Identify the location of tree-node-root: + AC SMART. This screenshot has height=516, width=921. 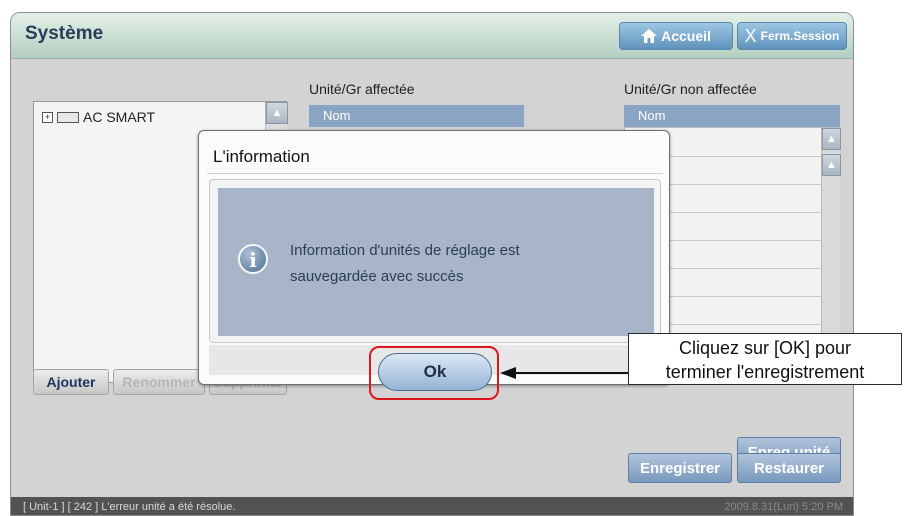
(98, 117).